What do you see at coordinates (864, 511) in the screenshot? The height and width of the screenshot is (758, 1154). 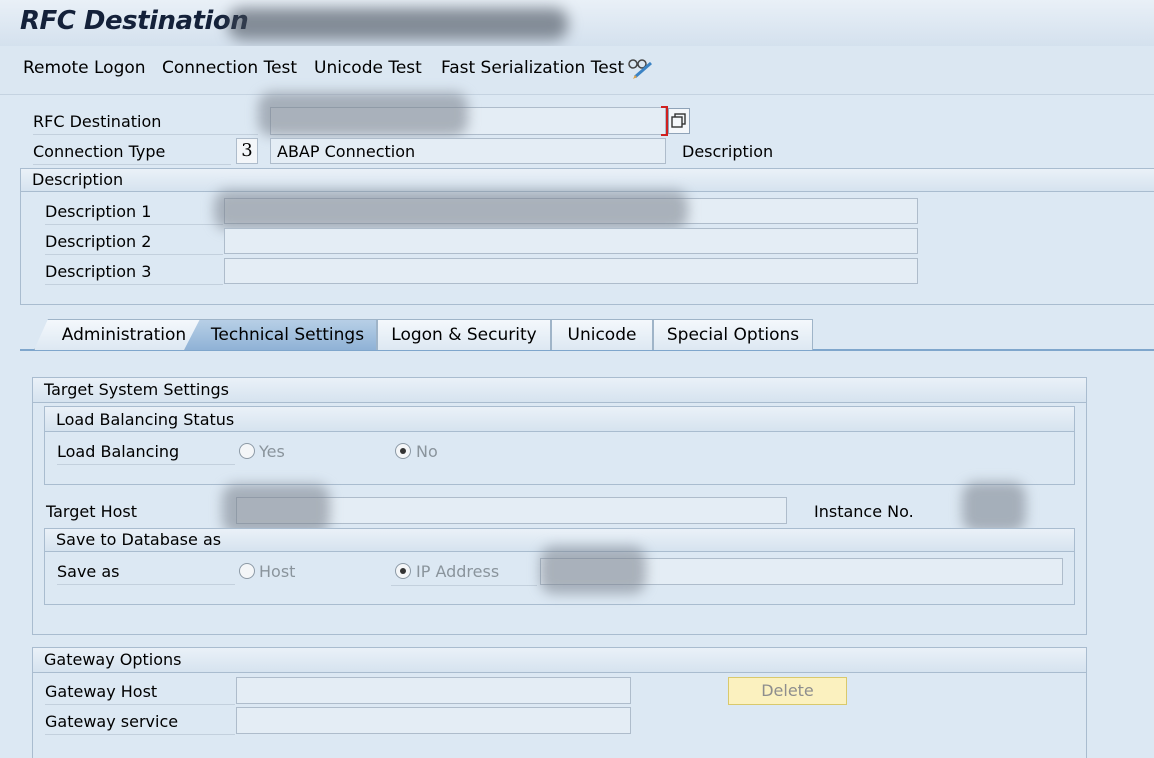 I see `instance-no-label: Instance No.` at bounding box center [864, 511].